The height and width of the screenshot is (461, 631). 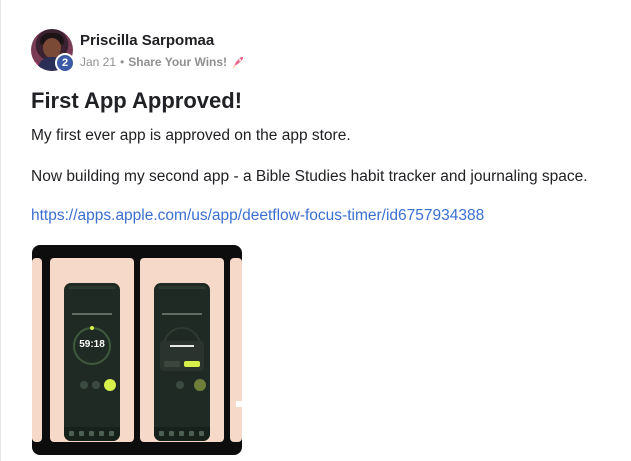 I want to click on timer-readout: 59:18, so click(x=92, y=344).